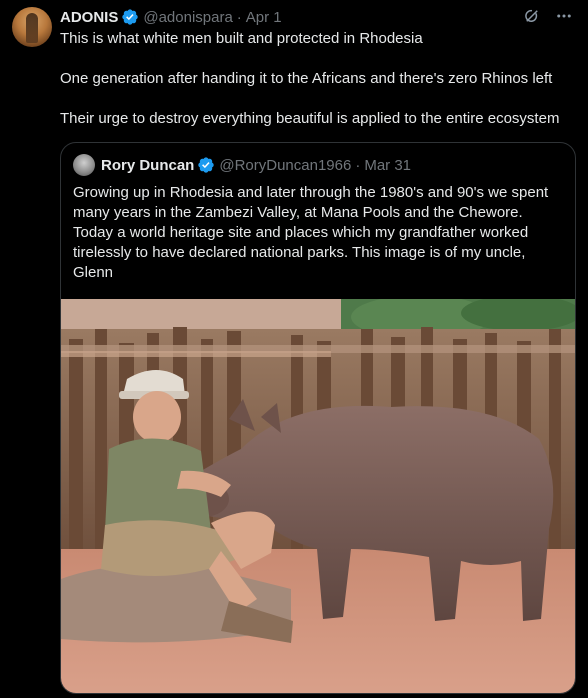 Image resolution: width=588 pixels, height=698 pixels. Describe the element at coordinates (32, 27) in the screenshot. I see `author-avatar` at that location.